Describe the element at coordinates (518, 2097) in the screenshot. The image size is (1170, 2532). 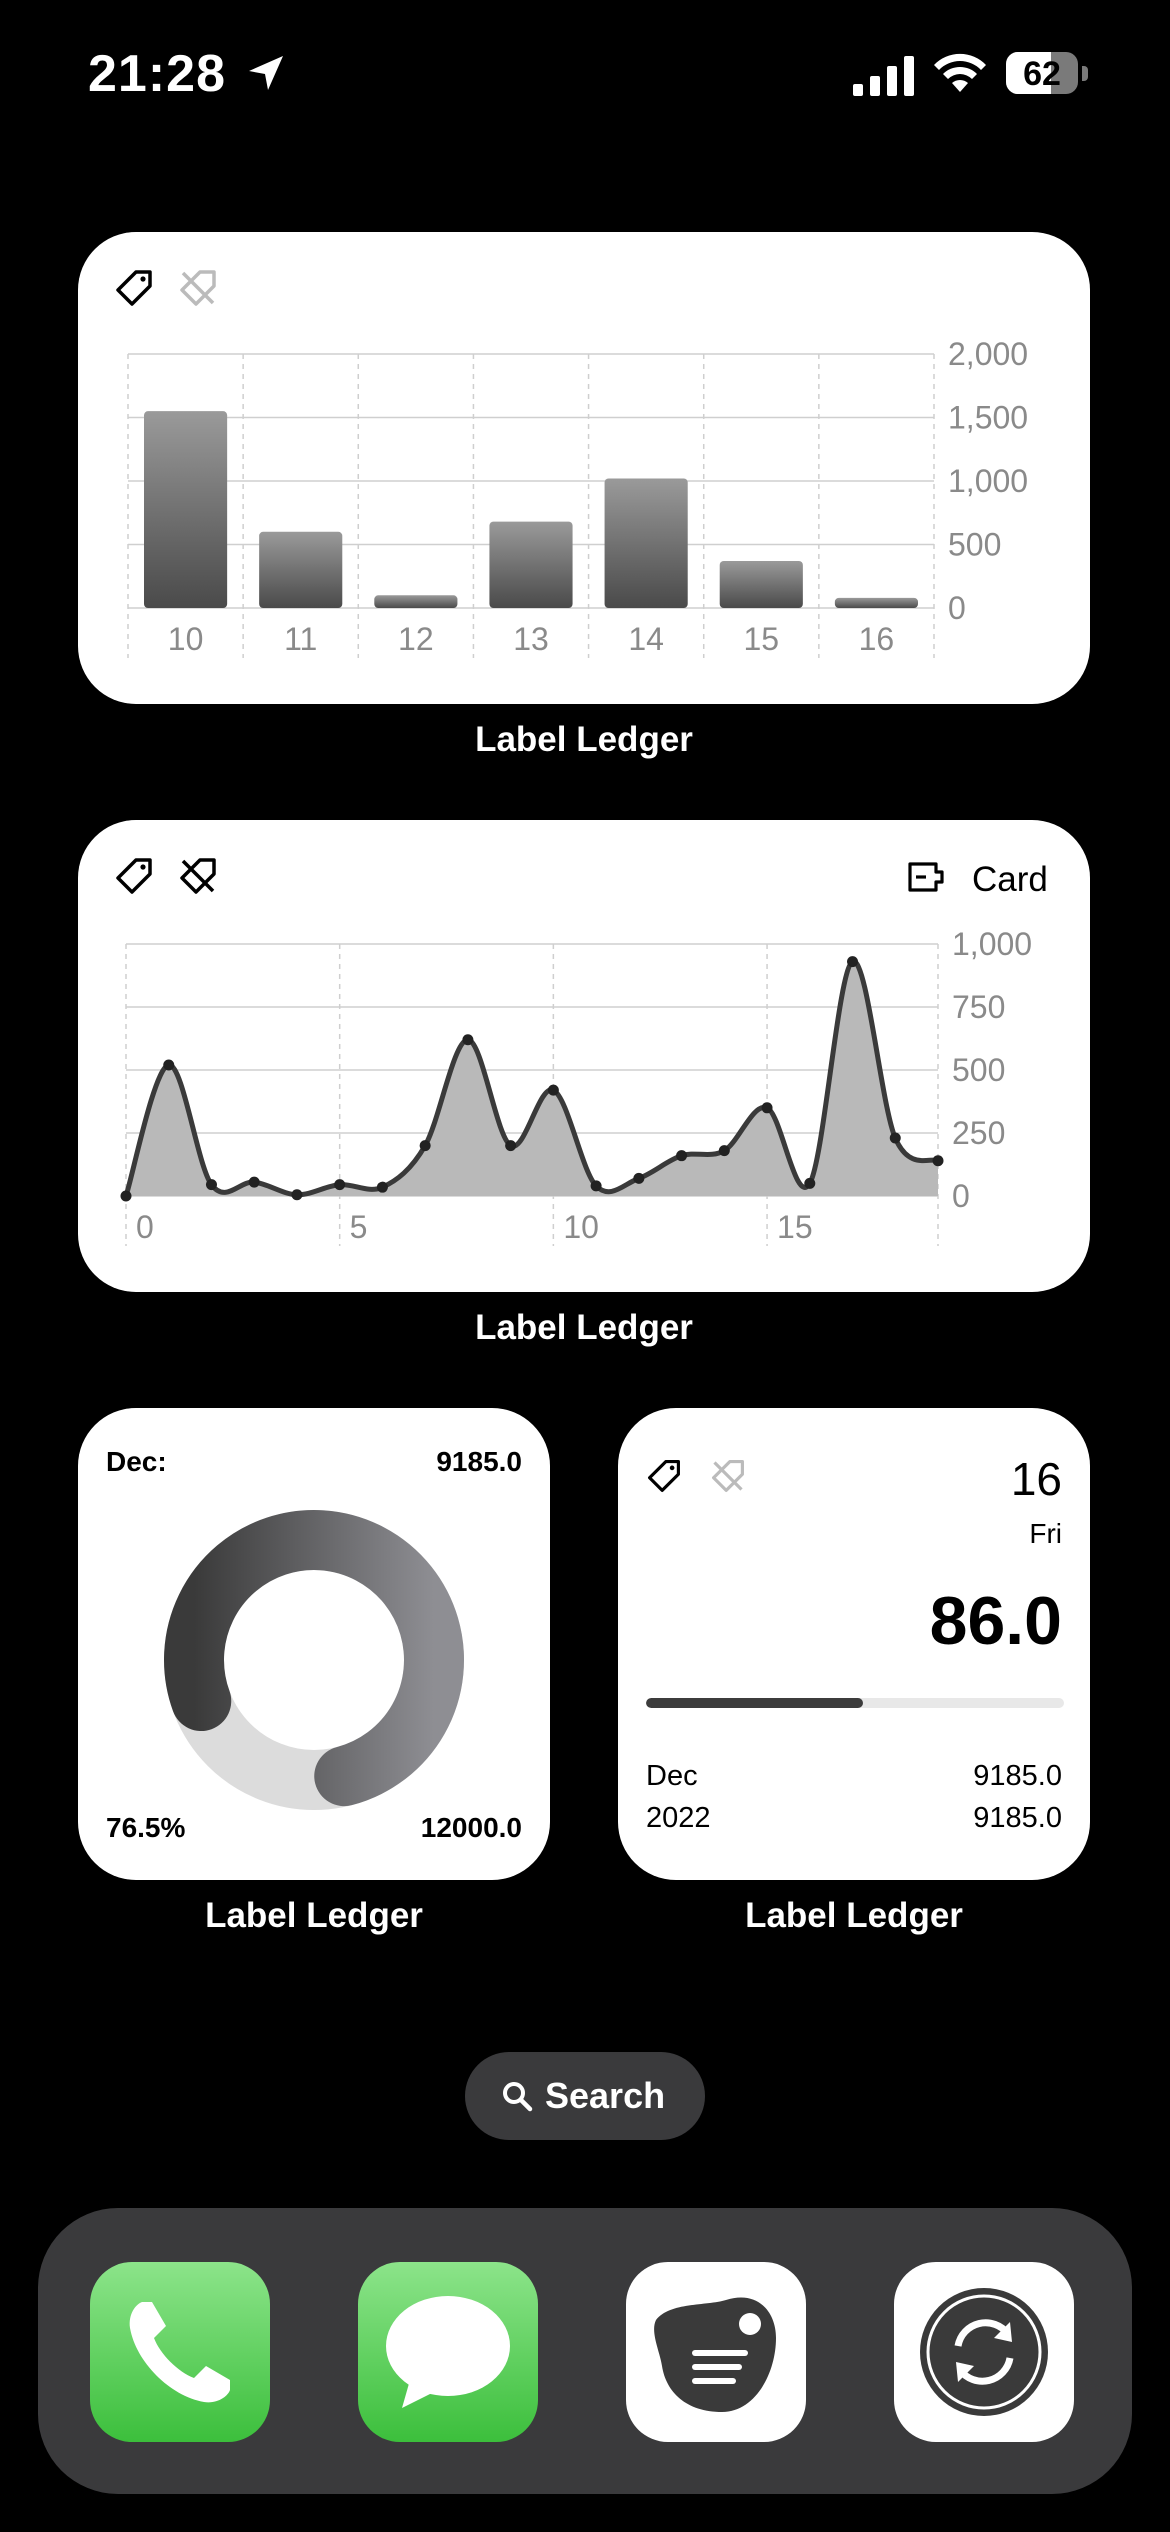
I see `search-icon` at that location.